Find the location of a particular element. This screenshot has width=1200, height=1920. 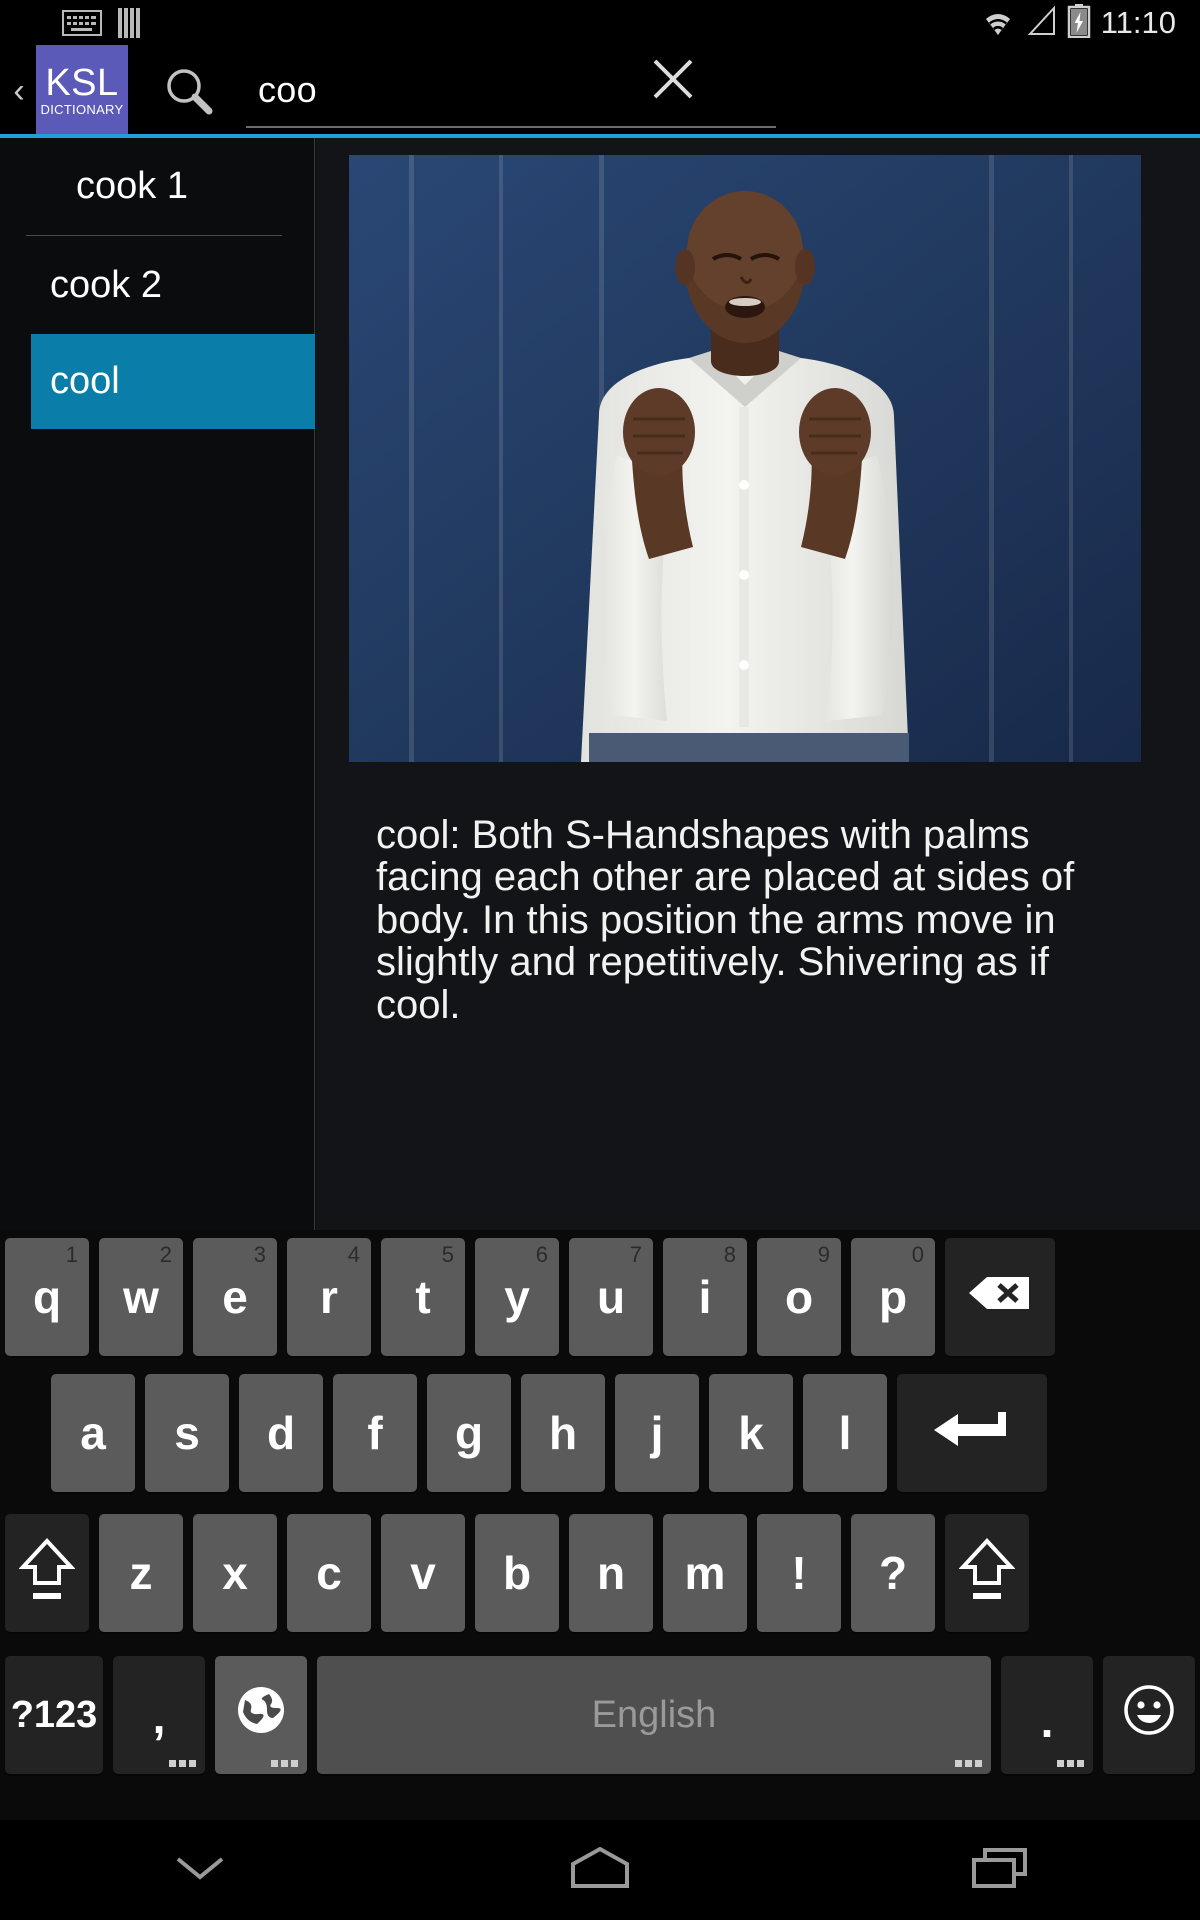

key-l: l is located at coordinates (845, 1433).